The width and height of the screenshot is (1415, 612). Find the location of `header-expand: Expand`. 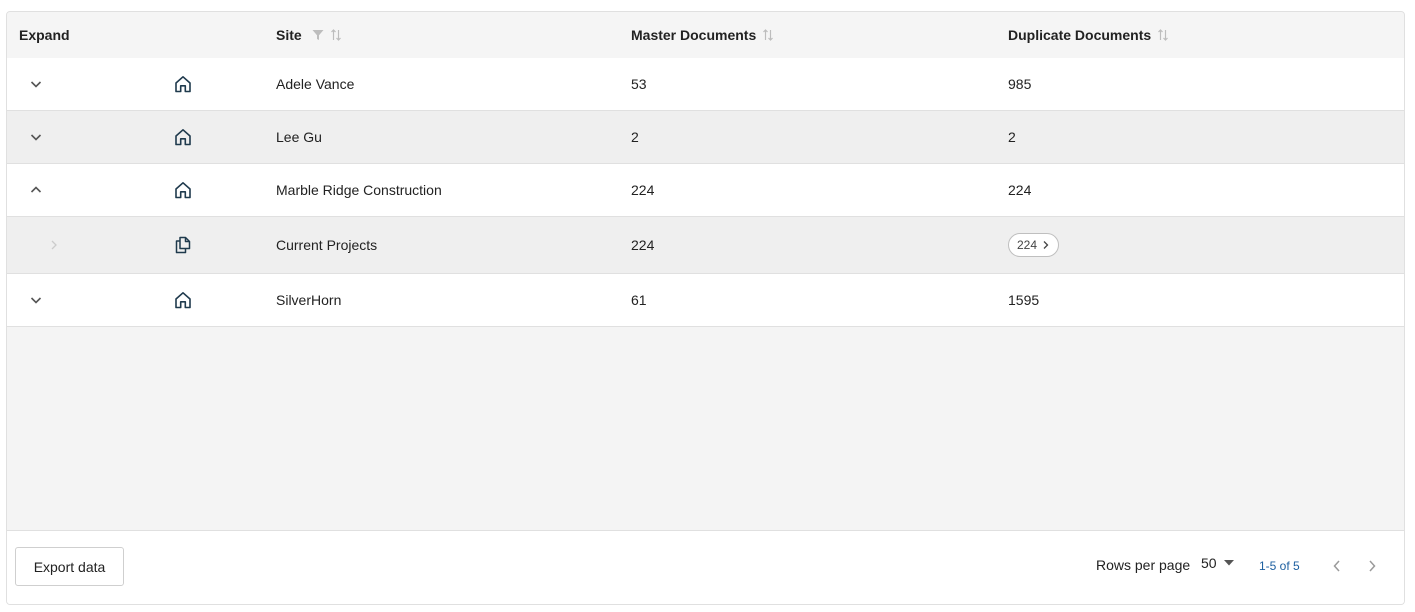

header-expand: Expand is located at coordinates (44, 35).